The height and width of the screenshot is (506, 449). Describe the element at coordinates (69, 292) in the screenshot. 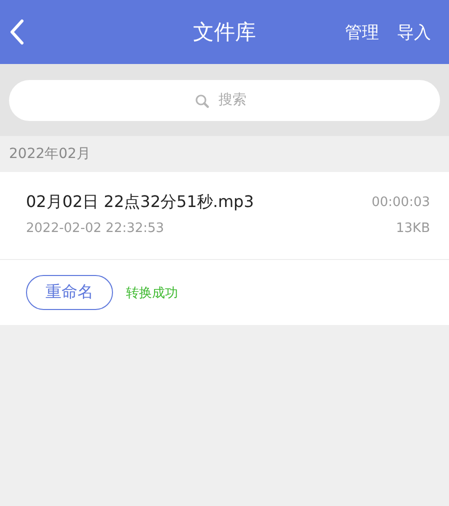

I see `rename-button: 重命名` at that location.